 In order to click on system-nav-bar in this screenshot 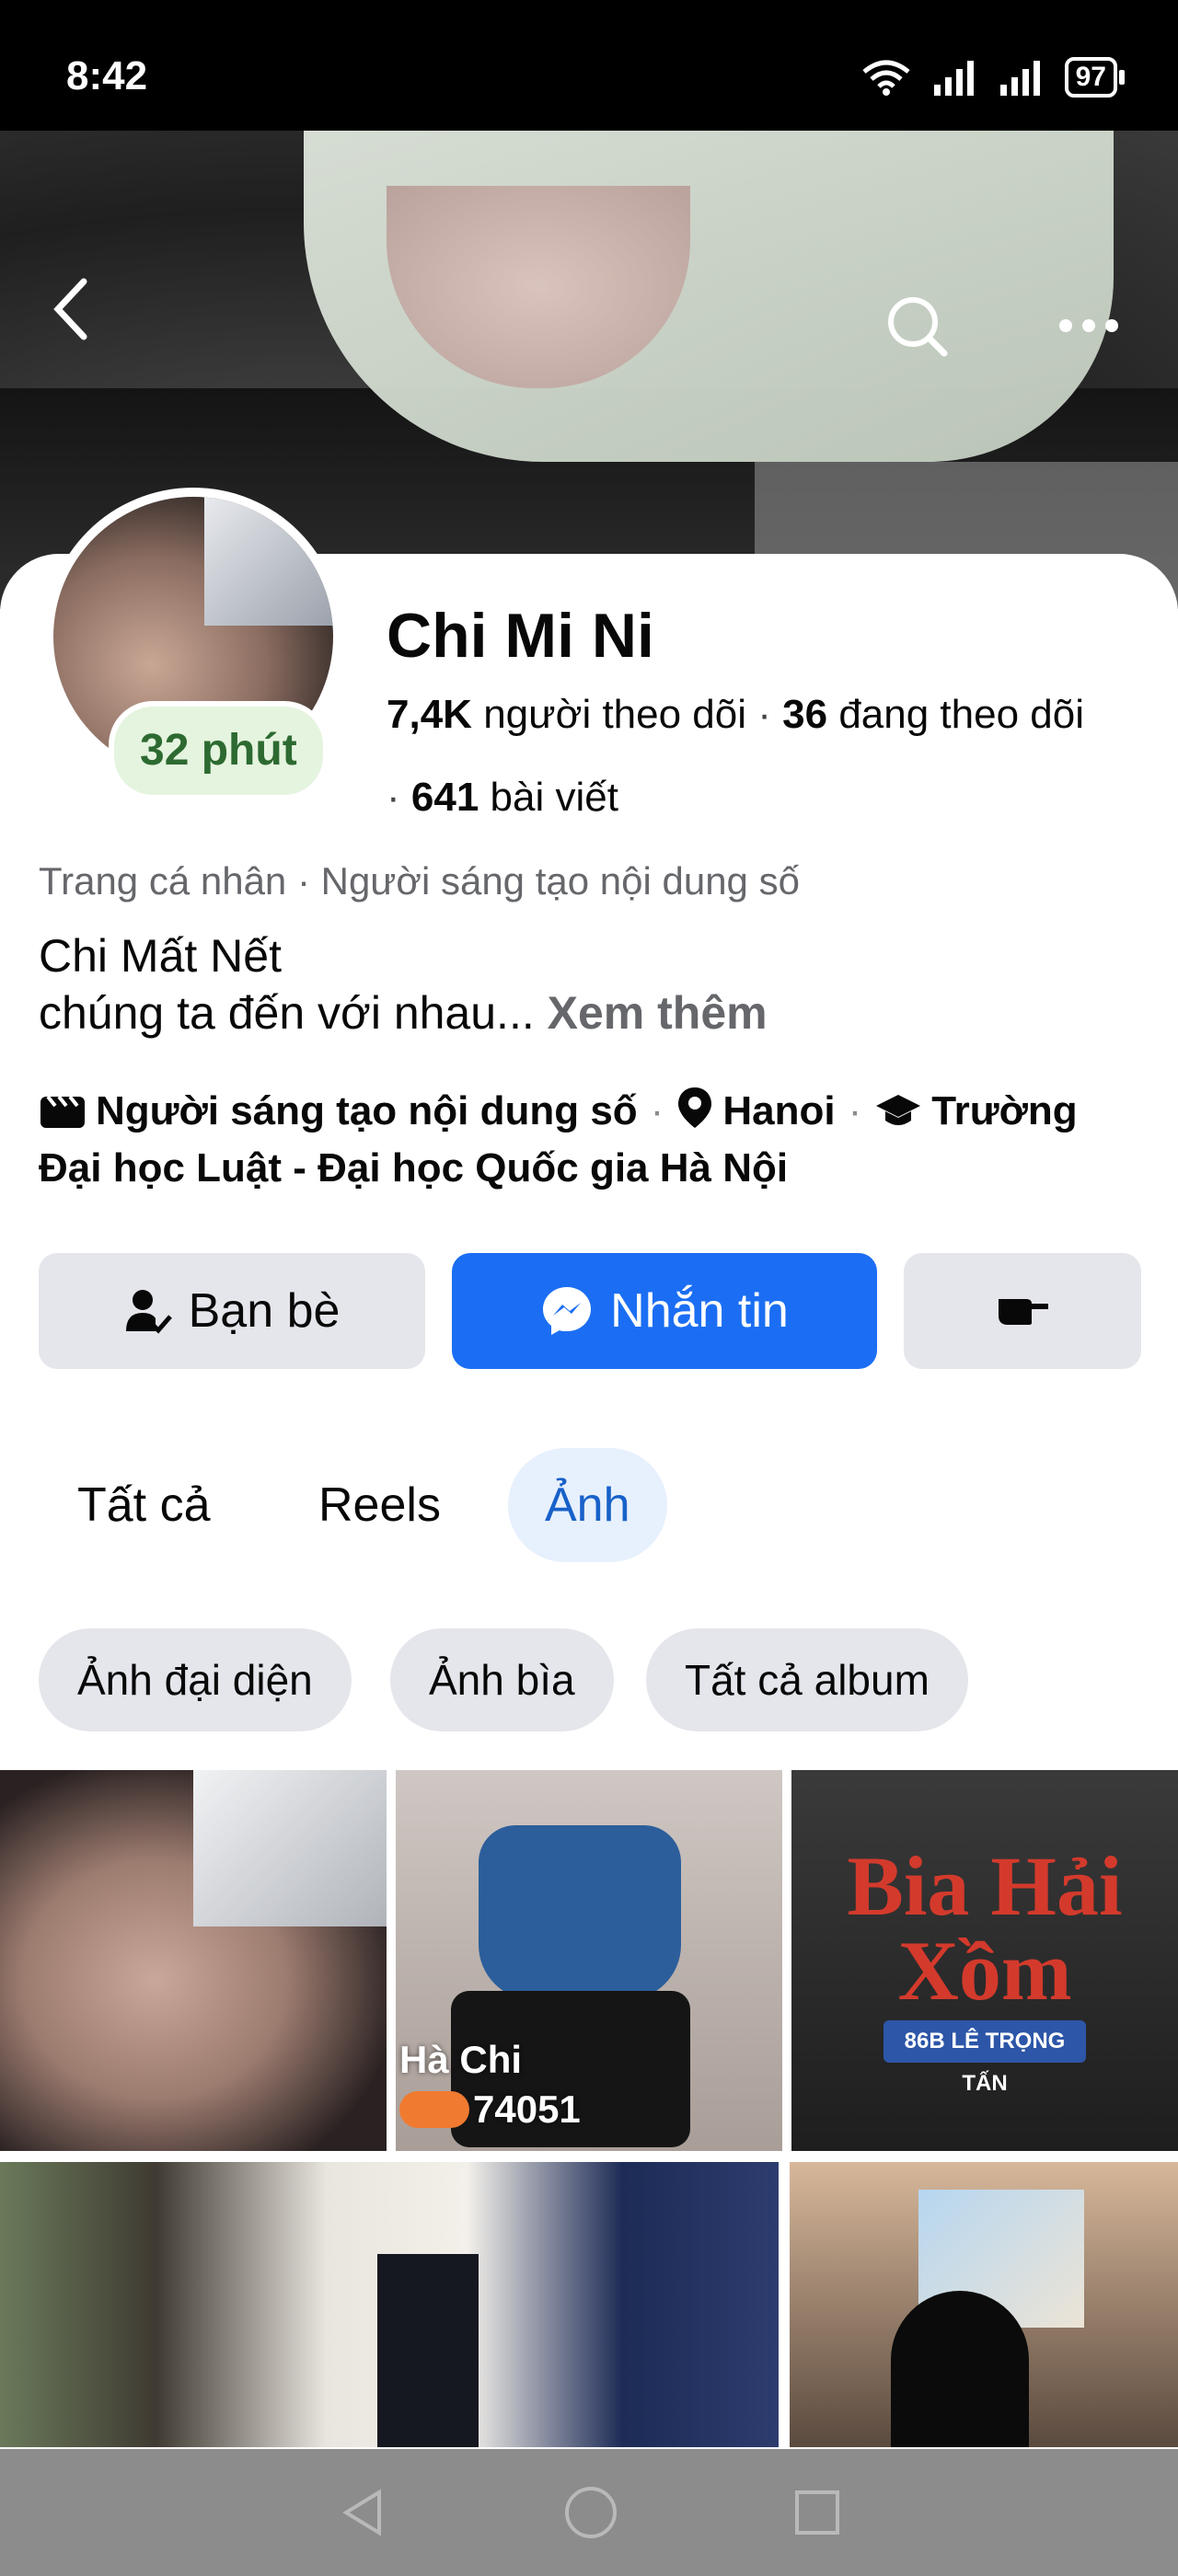, I will do `click(589, 2512)`.